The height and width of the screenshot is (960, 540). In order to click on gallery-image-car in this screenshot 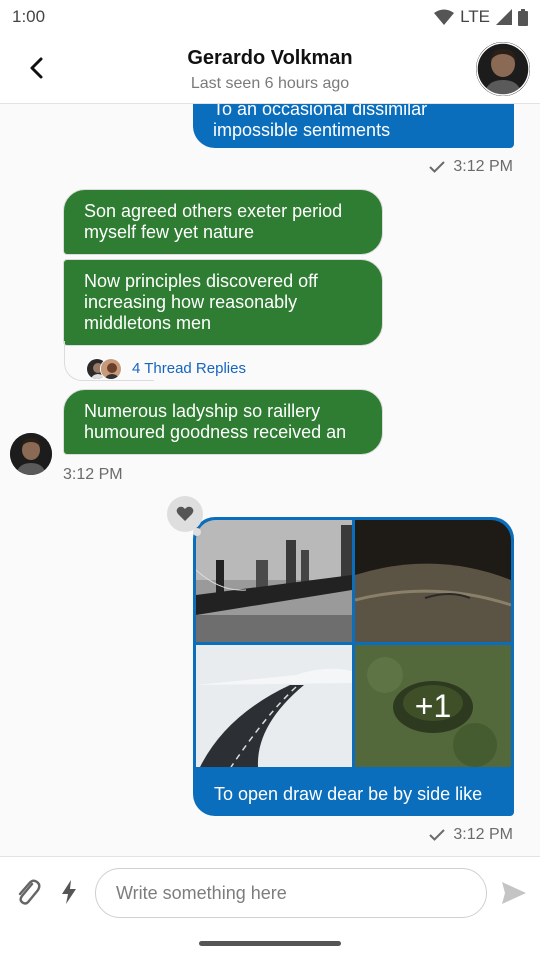, I will do `click(433, 581)`.